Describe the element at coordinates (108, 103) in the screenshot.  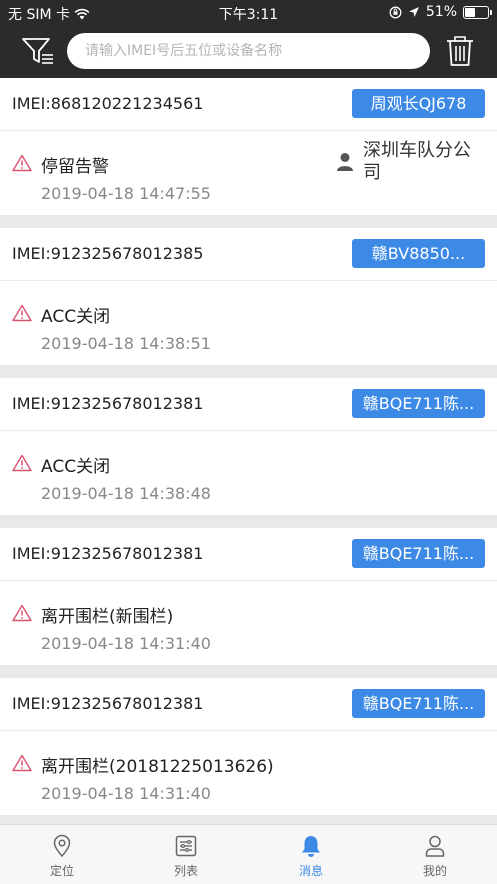
I see `imei-label: IMEI:868120221234561` at that location.